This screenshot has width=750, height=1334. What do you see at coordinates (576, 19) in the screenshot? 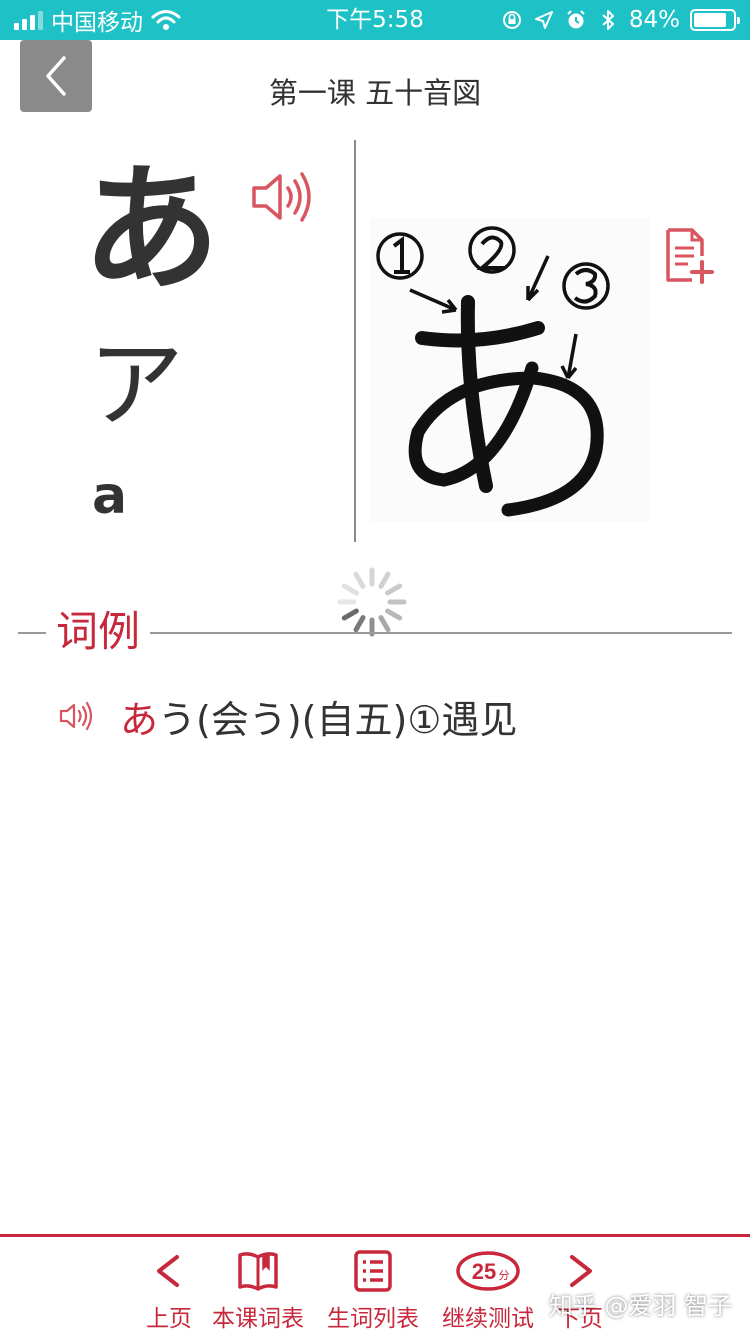
I see `alarm-icon` at bounding box center [576, 19].